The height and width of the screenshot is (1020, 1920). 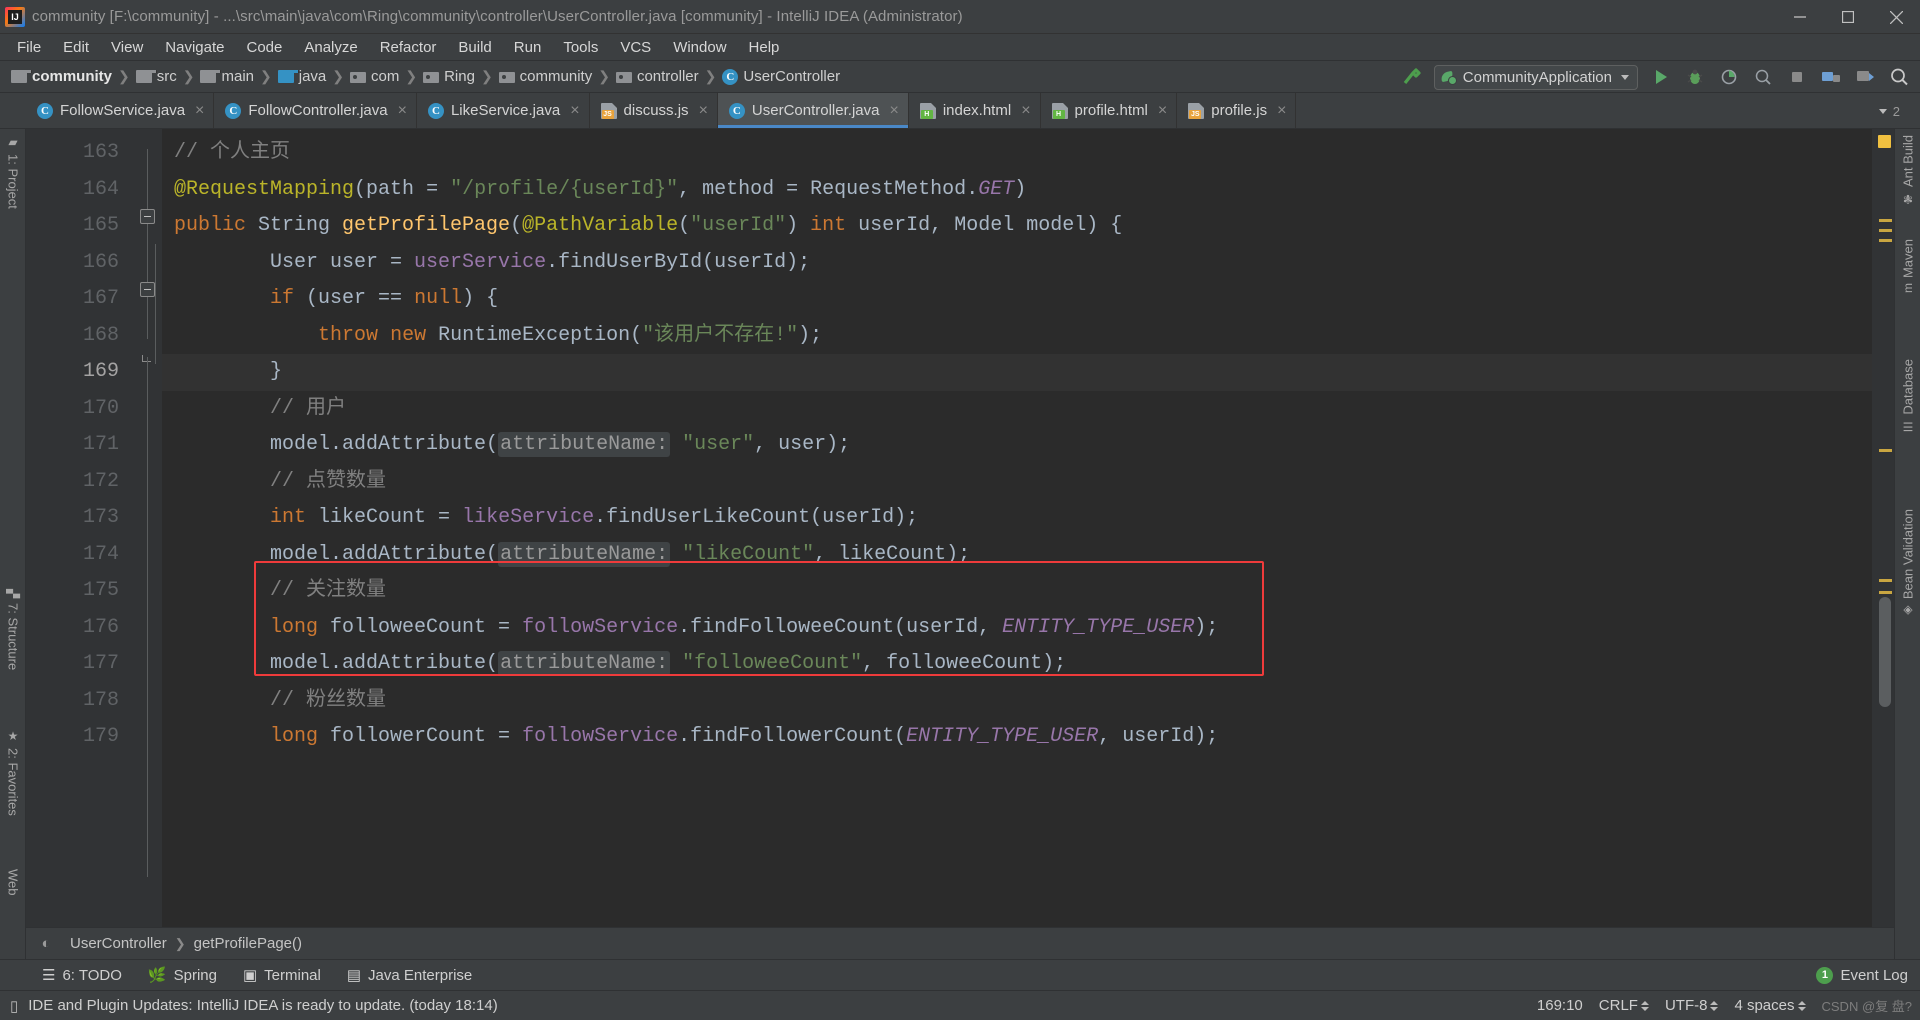 What do you see at coordinates (699, 47) in the screenshot?
I see `menu-window: Window` at bounding box center [699, 47].